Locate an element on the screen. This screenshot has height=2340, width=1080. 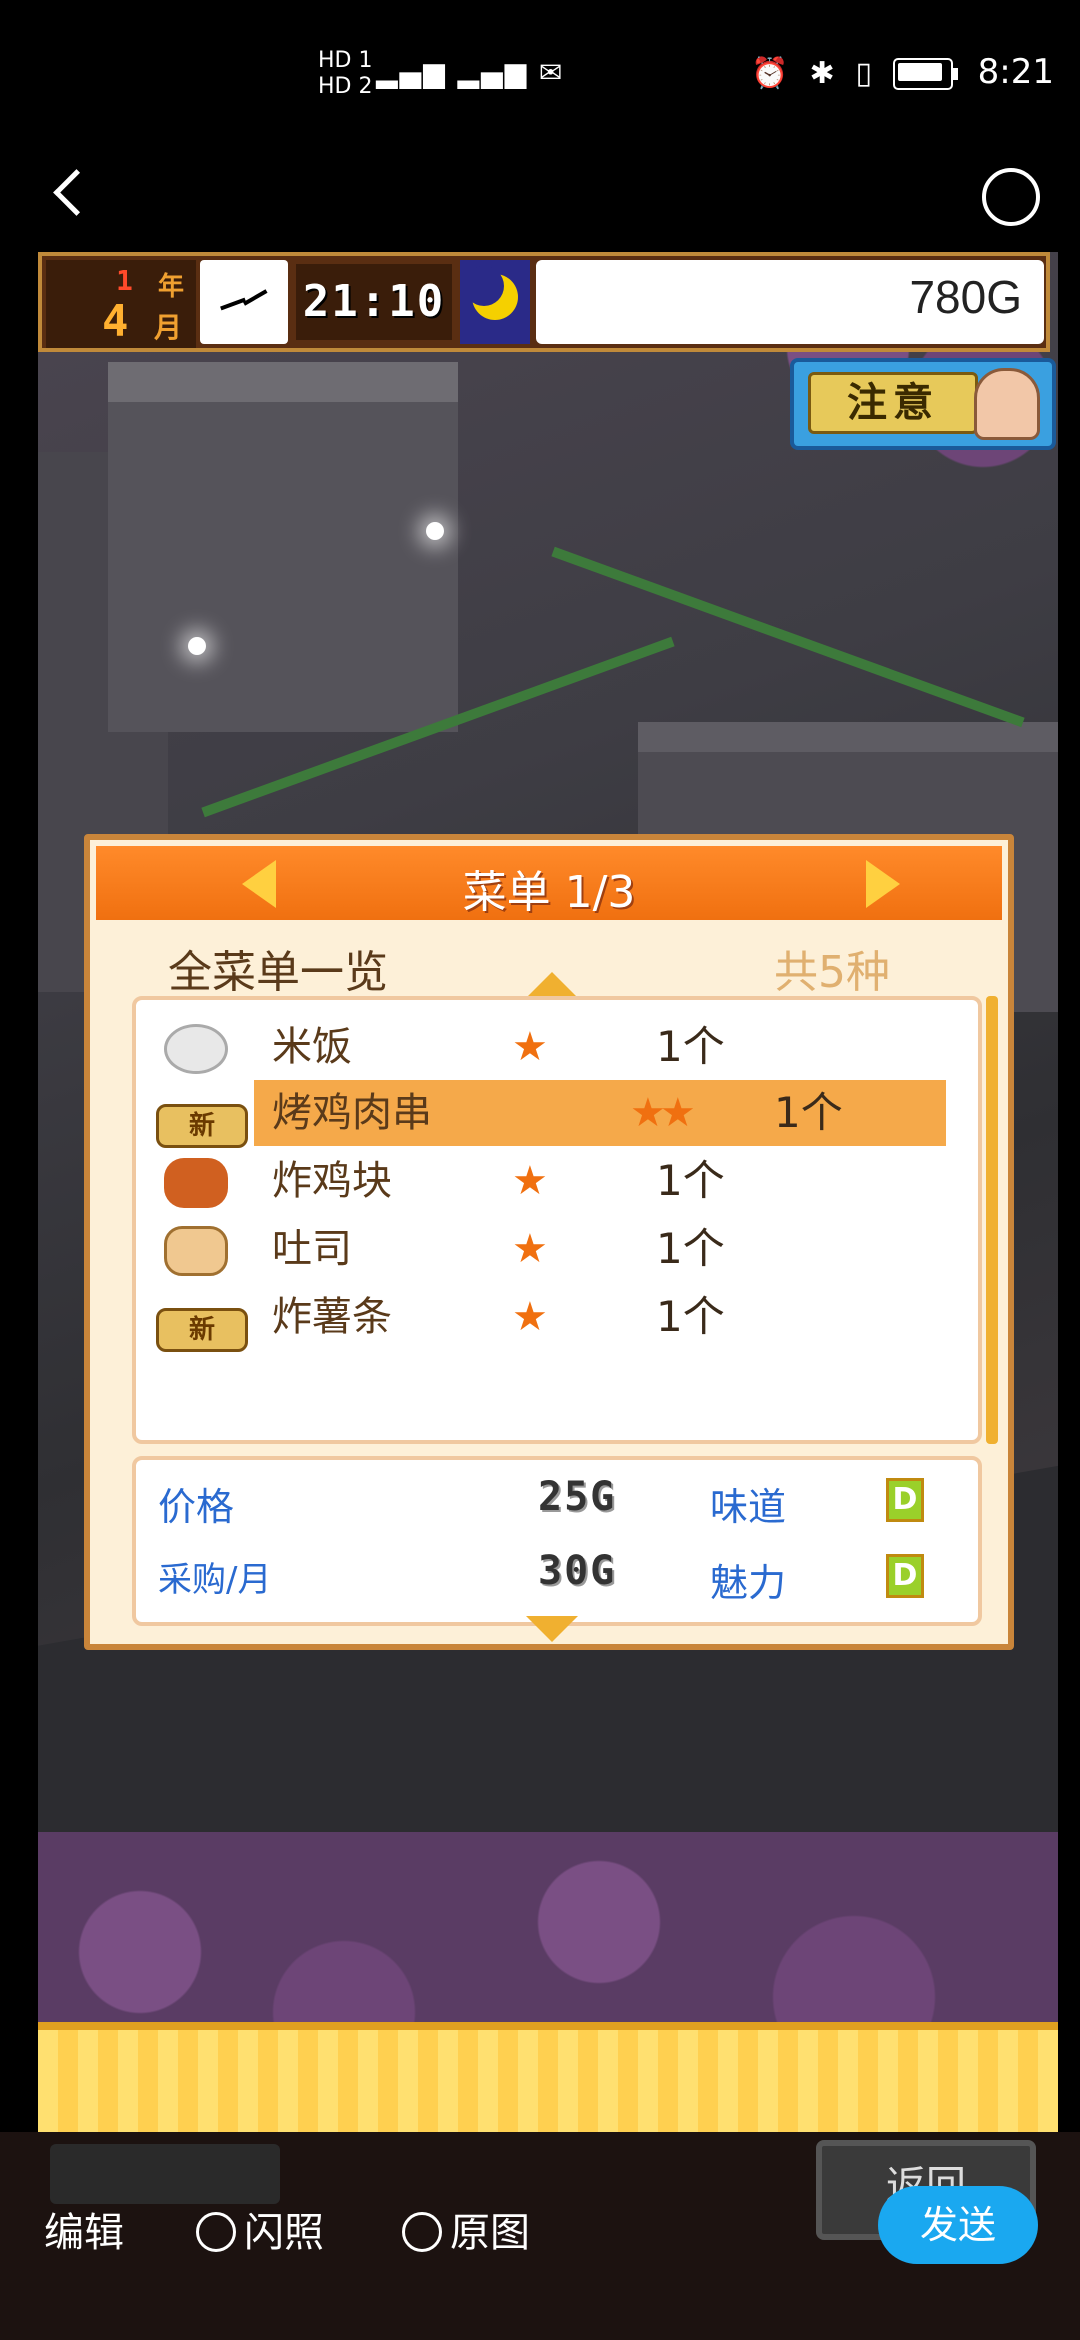
taste-grade: D is located at coordinates (905, 1500).